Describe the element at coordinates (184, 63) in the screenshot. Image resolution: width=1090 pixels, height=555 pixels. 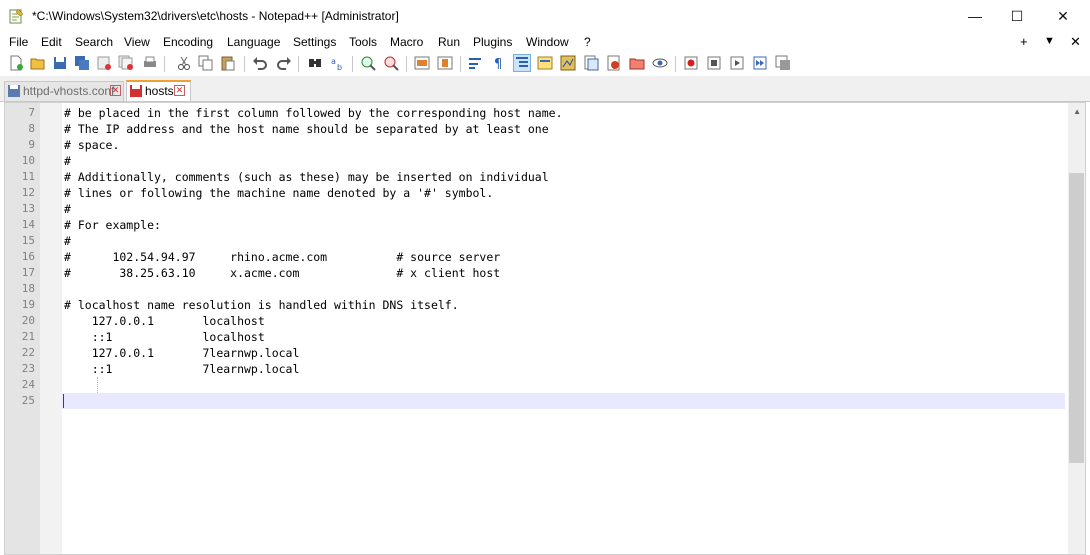
I see `cut-icon` at that location.